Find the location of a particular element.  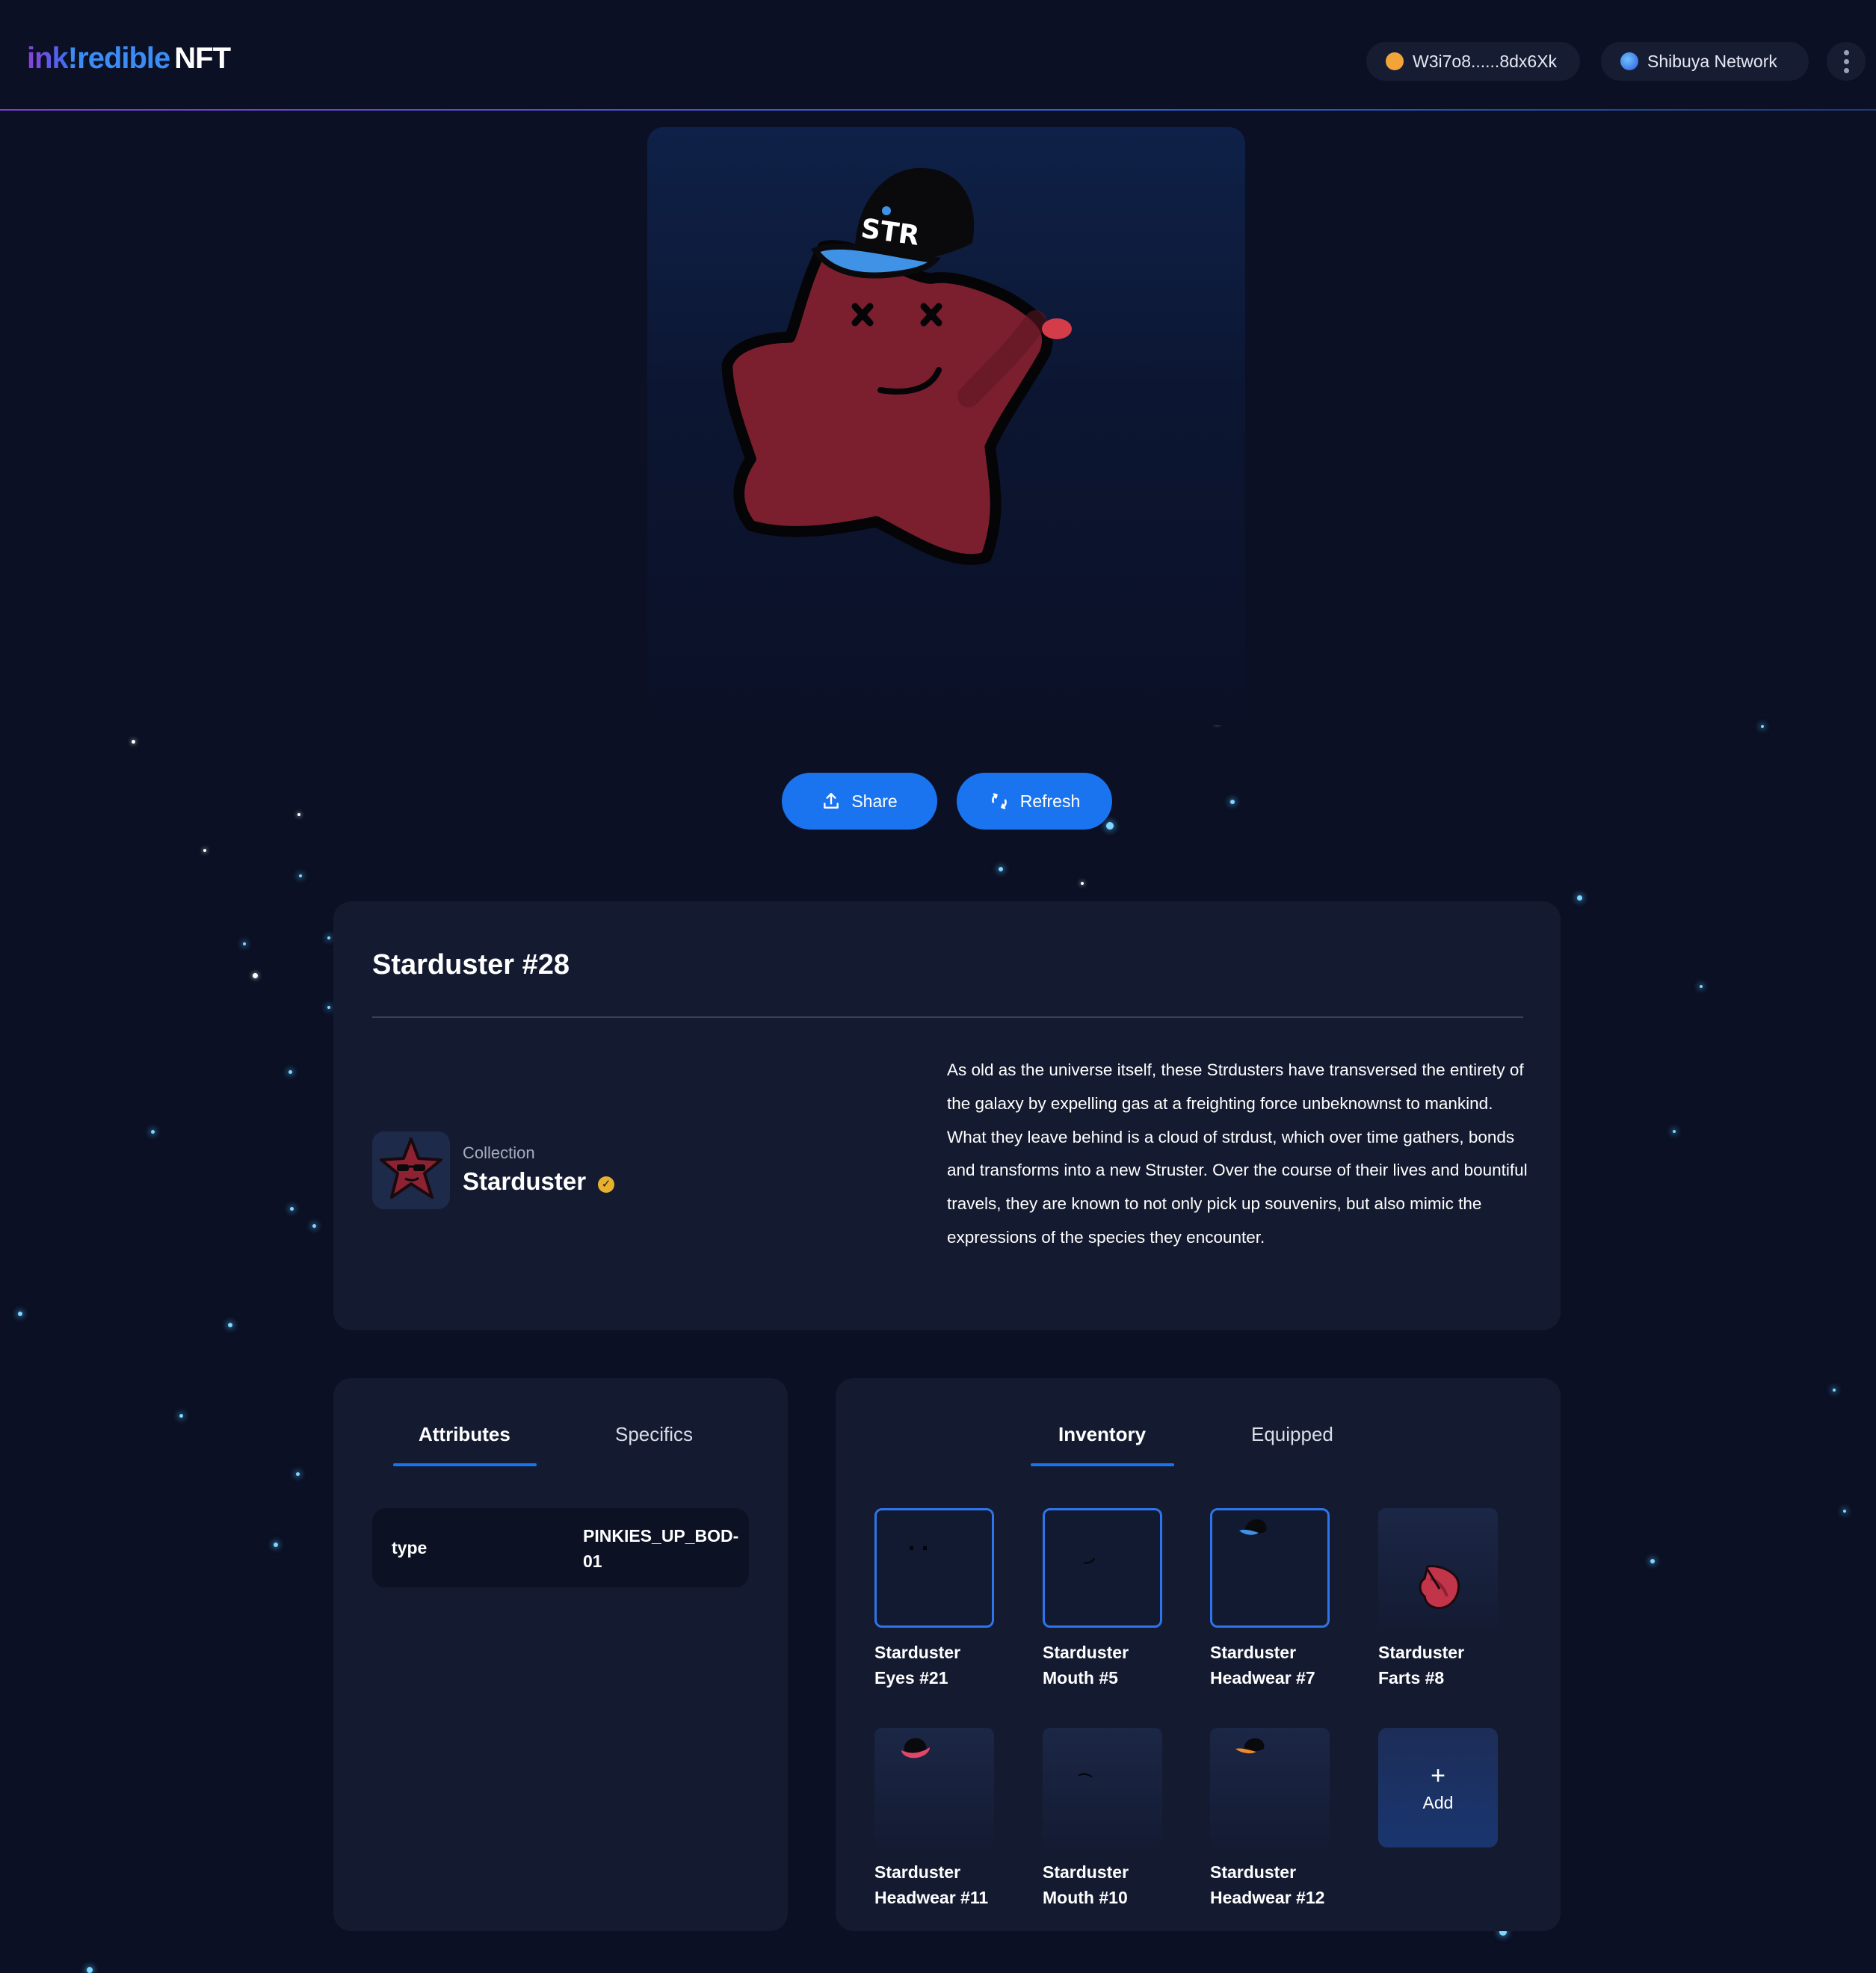

starduster-artwork: STR is located at coordinates (896, 366).